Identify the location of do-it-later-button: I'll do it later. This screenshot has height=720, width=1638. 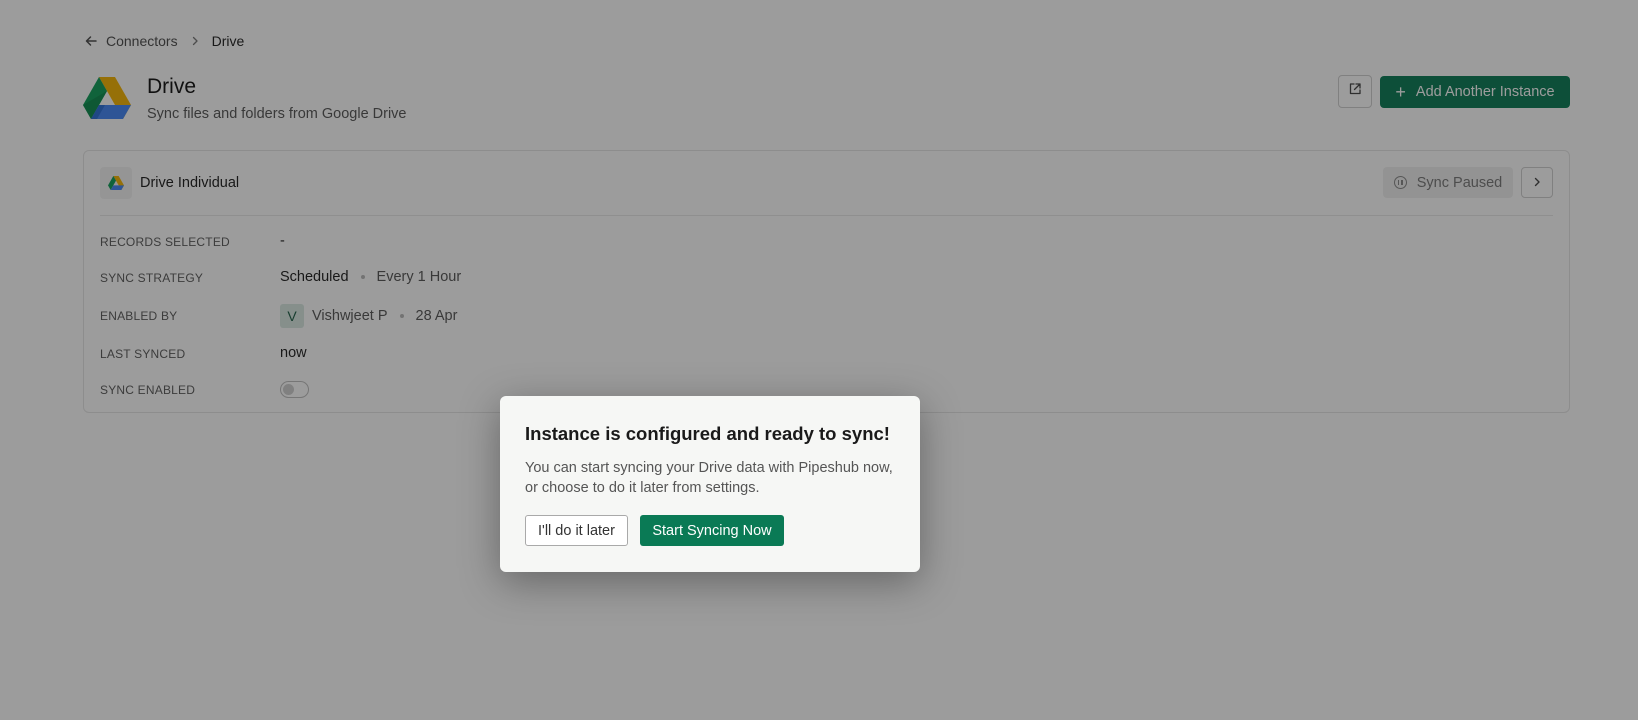
(576, 530).